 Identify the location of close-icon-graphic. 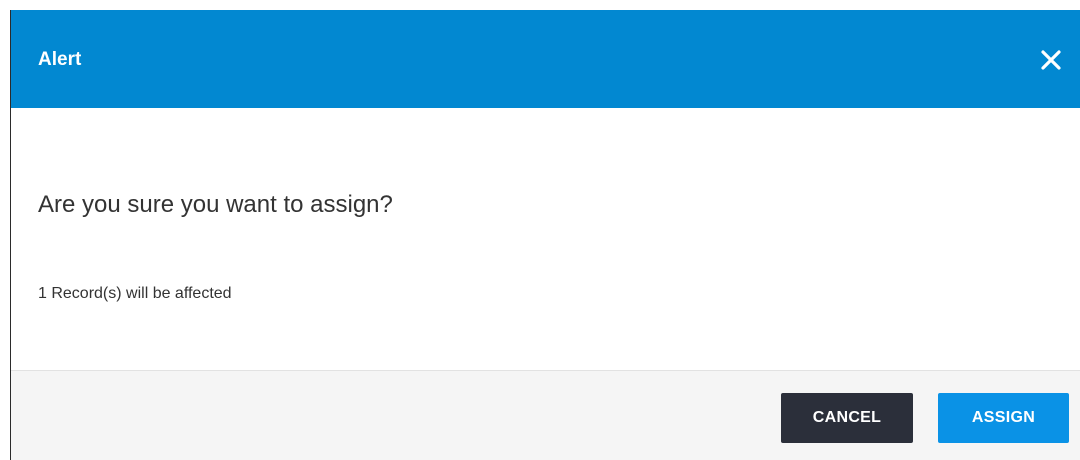
(1051, 60).